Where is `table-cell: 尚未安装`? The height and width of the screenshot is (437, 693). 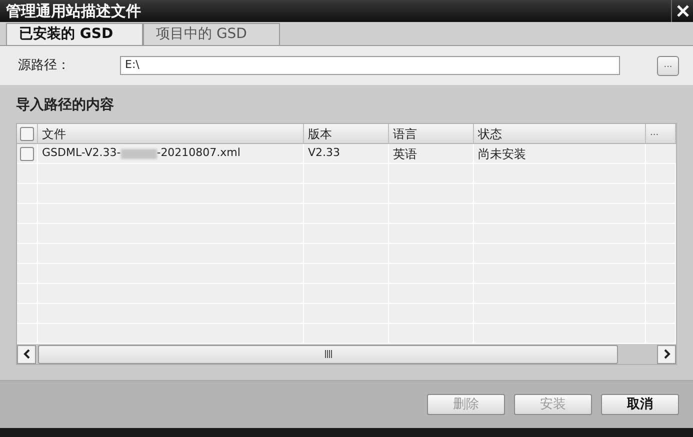 table-cell: 尚未安装 is located at coordinates (560, 153).